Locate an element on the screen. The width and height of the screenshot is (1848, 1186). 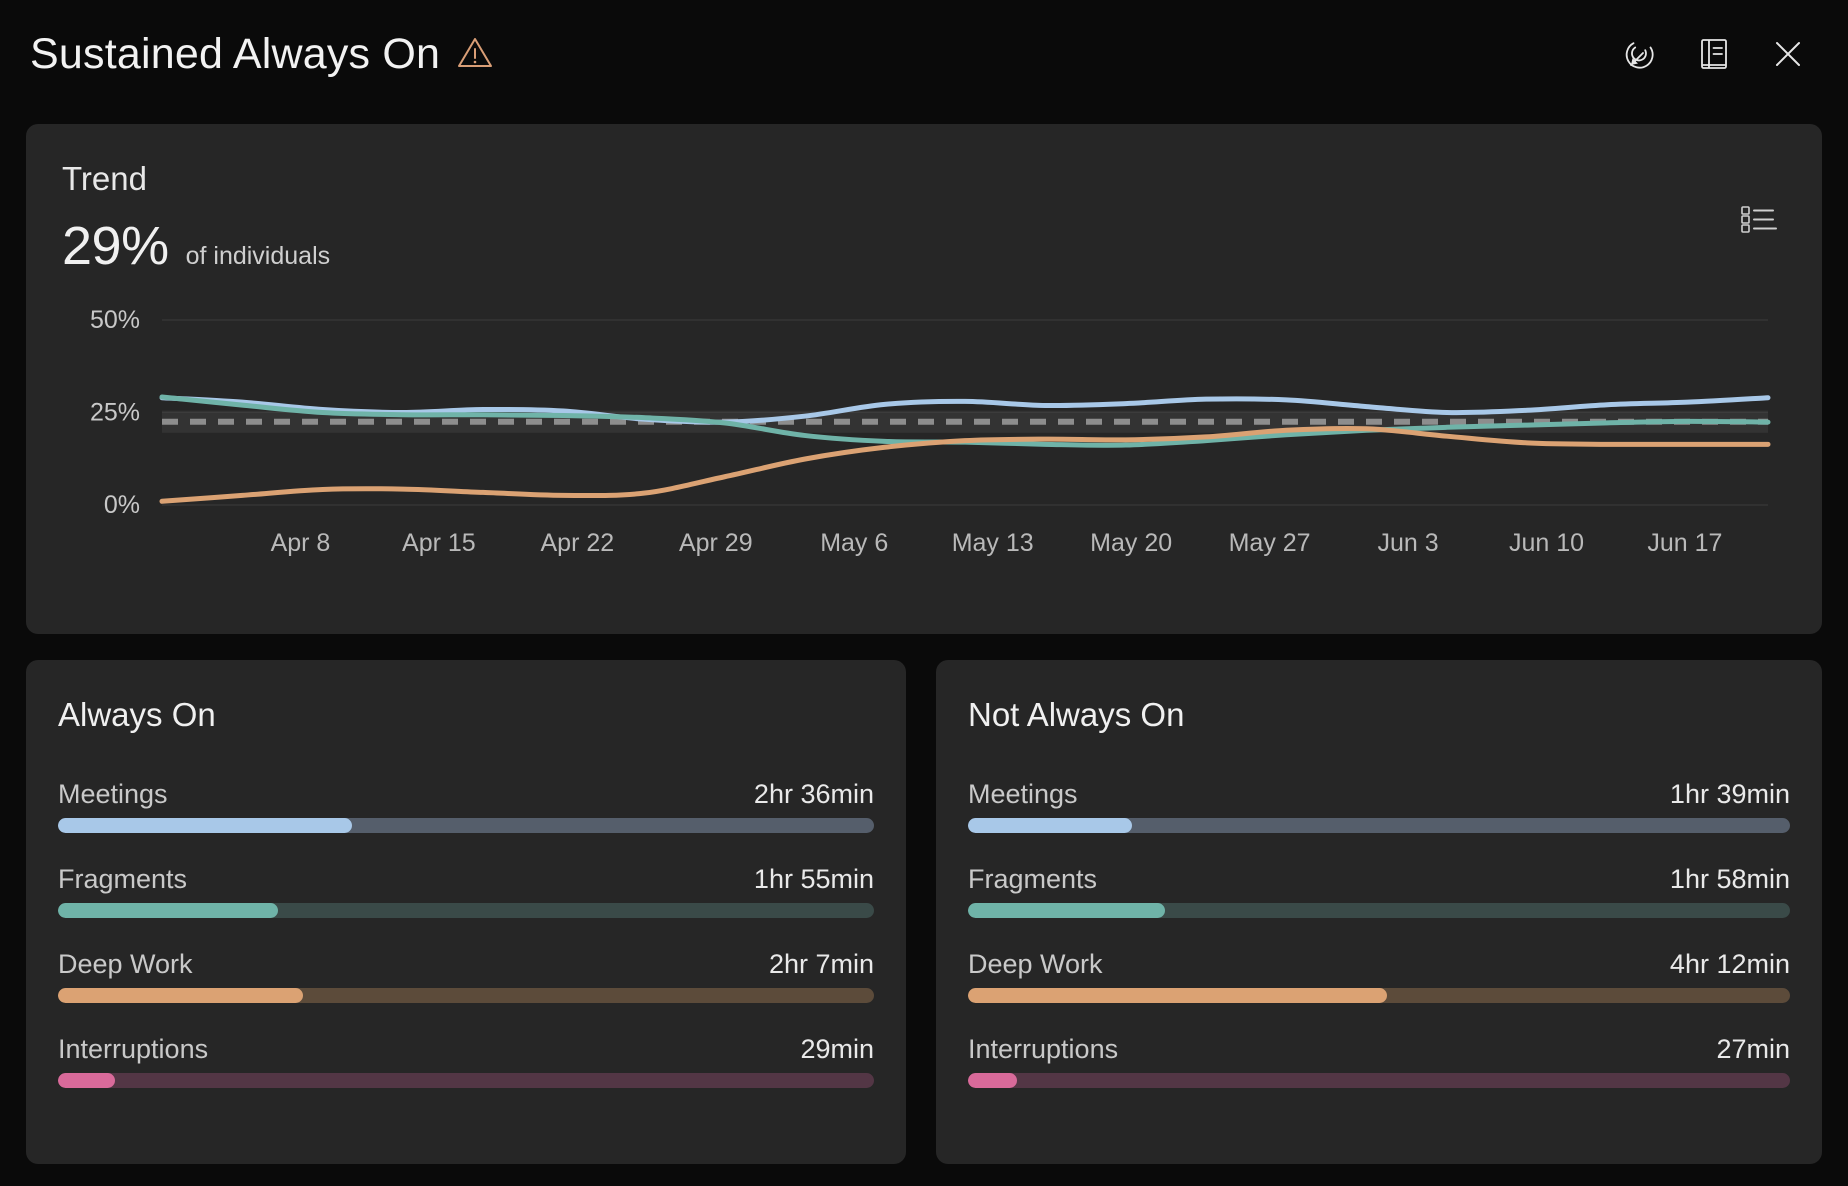
x-axis-tick-label: May 6 is located at coordinates (854, 543).